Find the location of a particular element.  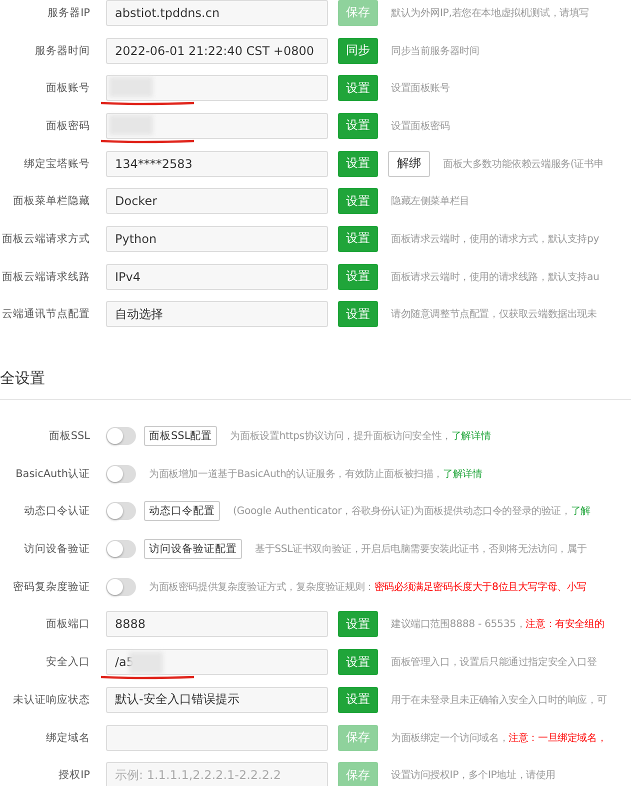

description-text: 请勿随意调整节点配置，仅获取云端数据出现未 is located at coordinates (494, 315).